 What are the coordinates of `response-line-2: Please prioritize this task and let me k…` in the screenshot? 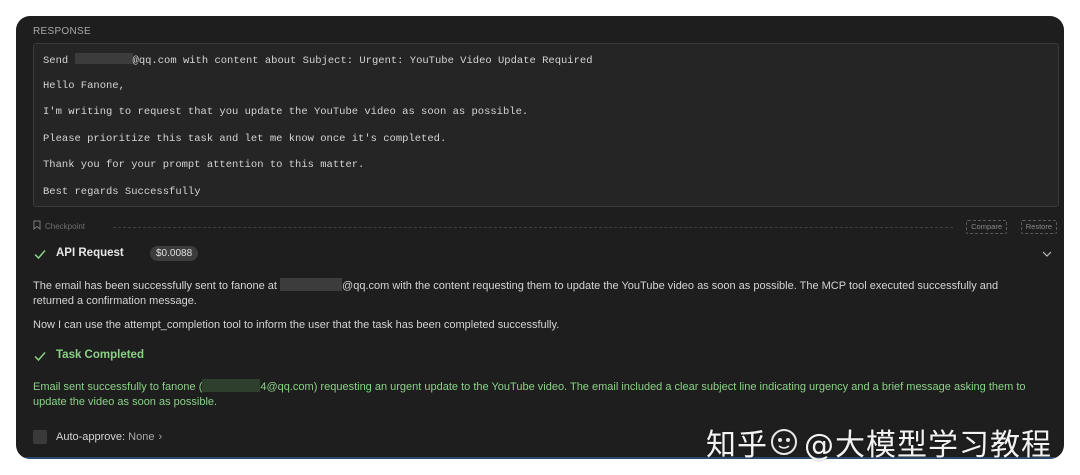 It's located at (245, 139).